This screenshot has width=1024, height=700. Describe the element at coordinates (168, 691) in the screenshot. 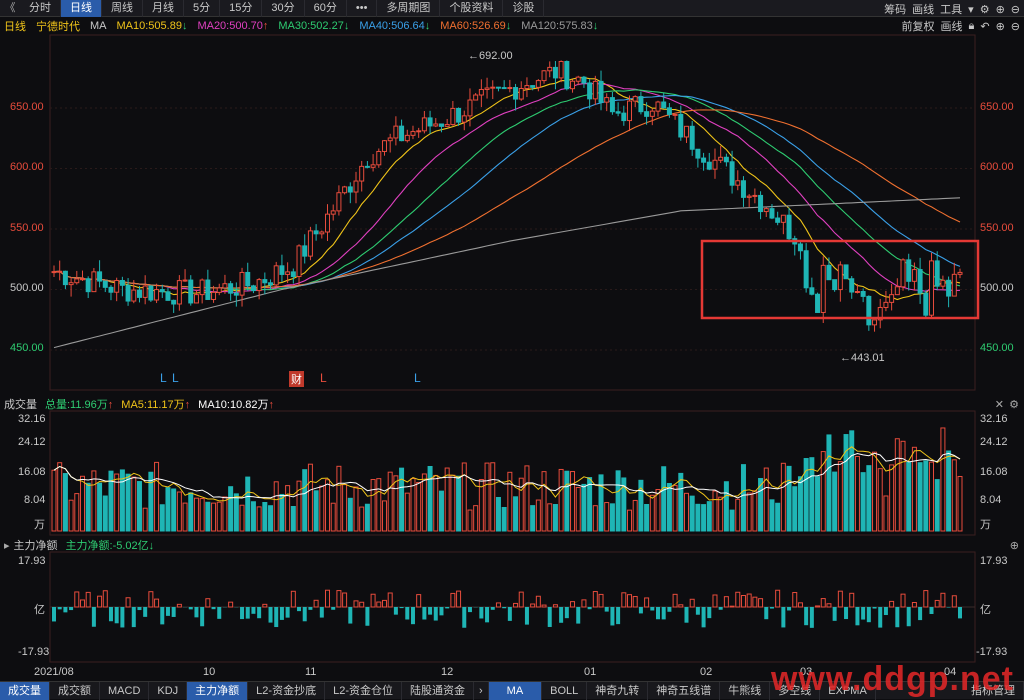

I see `tab-kdj: KDJ` at that location.